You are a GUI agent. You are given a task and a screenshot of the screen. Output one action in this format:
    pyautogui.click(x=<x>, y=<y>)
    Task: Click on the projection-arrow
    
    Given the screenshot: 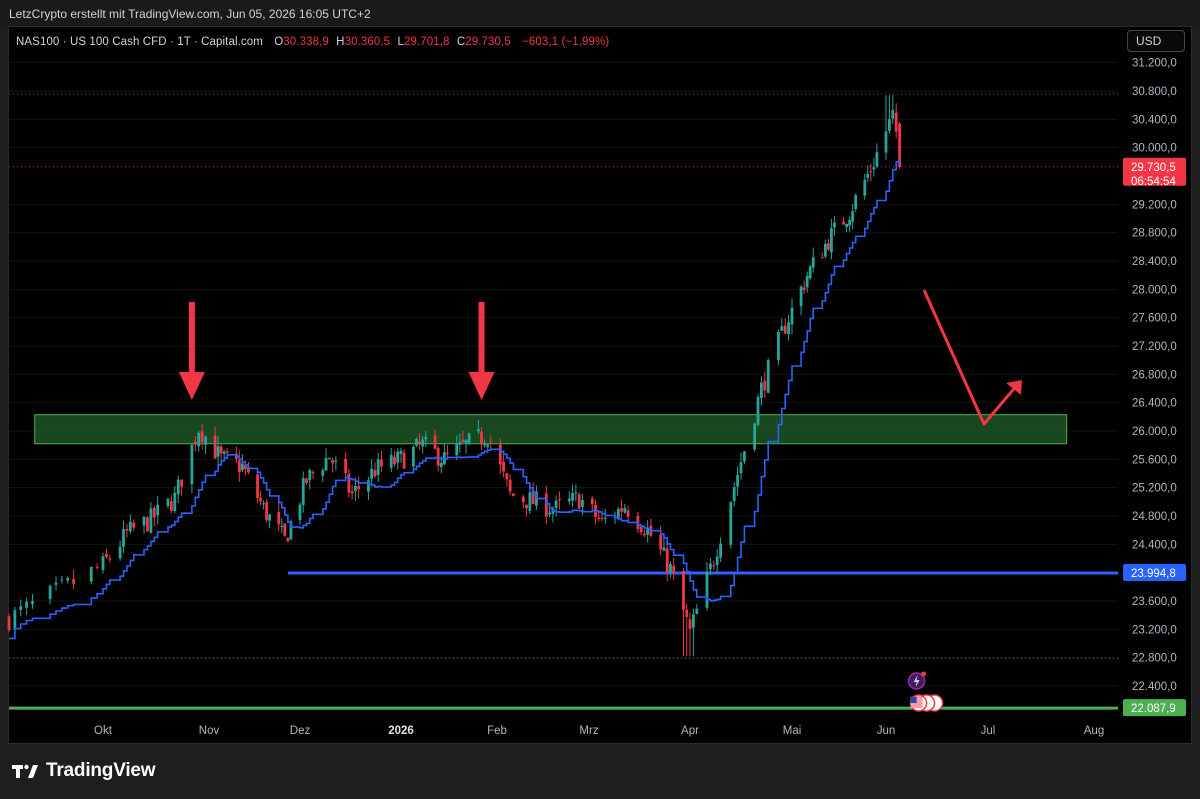 What is the action you would take?
    pyautogui.click(x=971, y=357)
    